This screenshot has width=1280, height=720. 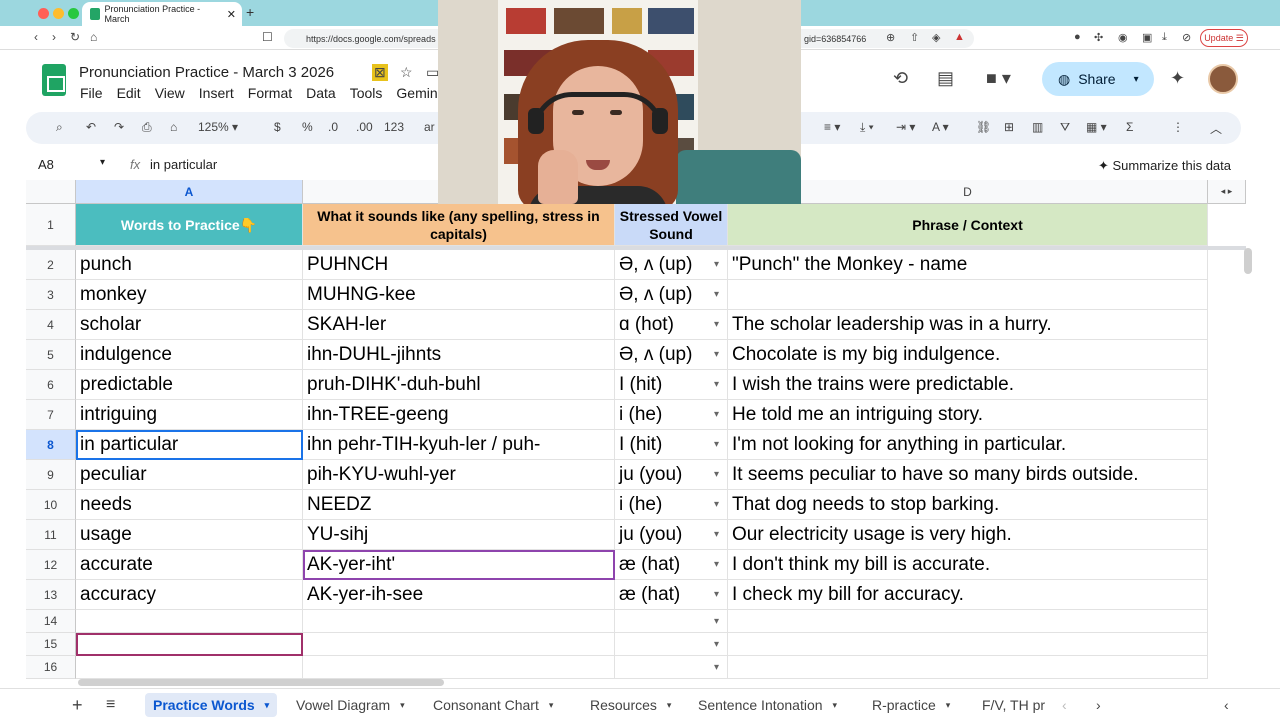 What do you see at coordinates (307, 127) in the screenshot?
I see `percent-button: %` at bounding box center [307, 127].